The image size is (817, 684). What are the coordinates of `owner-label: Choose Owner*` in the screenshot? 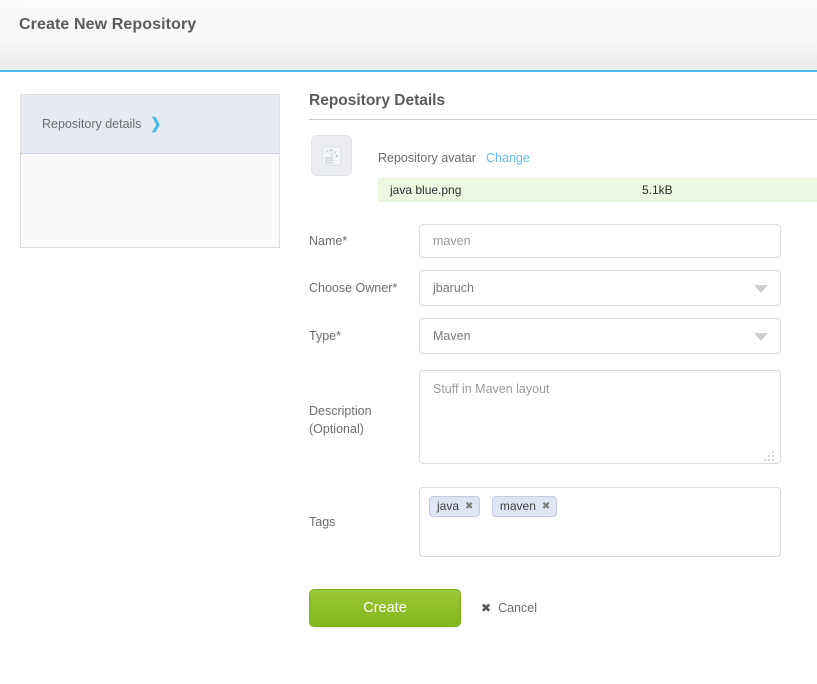 It's located at (353, 288).